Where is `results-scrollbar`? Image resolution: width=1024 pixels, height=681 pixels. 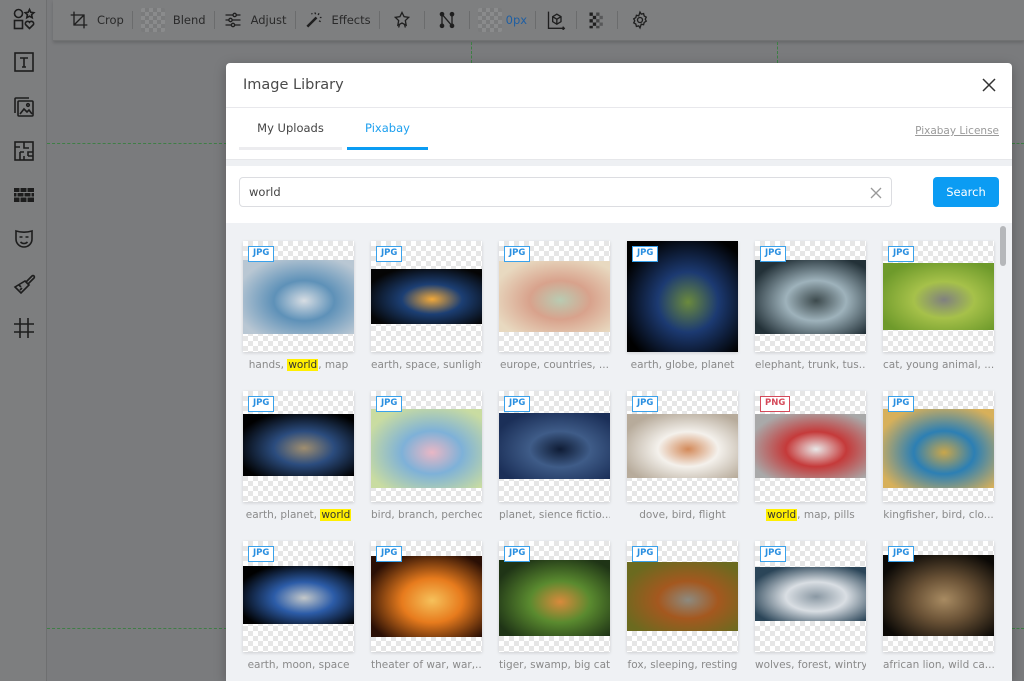 results-scrollbar is located at coordinates (1003, 246).